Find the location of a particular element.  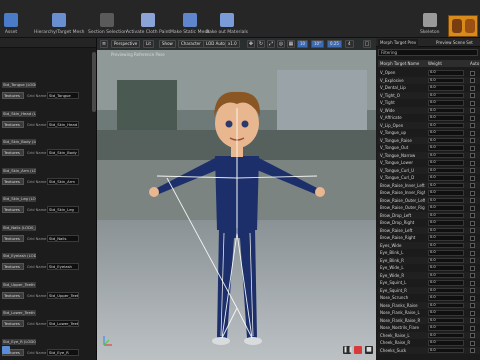

morph-target-row: V_Tongue_Narrow 0.0 is located at coordinates (429, 155).